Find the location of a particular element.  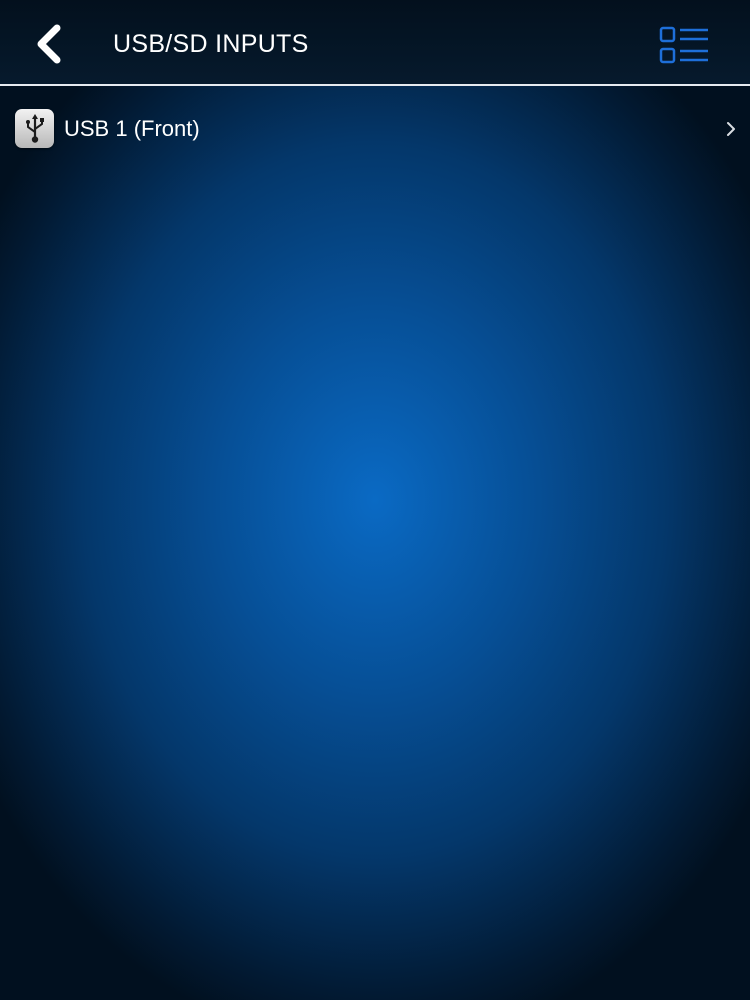

input-item-usb-1-front: USB 1 (Front) is located at coordinates (375, 129).